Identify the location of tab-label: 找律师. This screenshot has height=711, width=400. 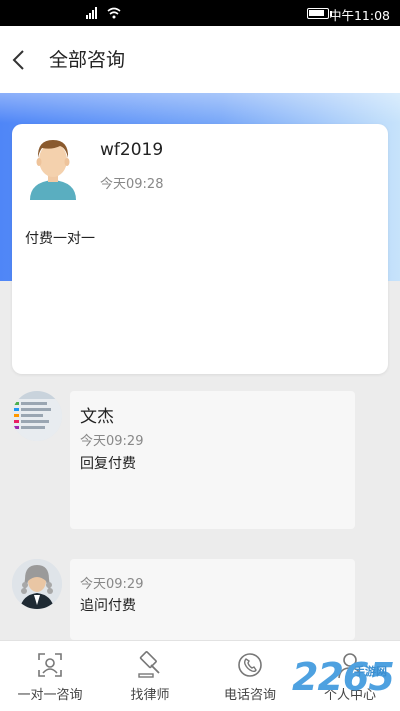
(150, 695).